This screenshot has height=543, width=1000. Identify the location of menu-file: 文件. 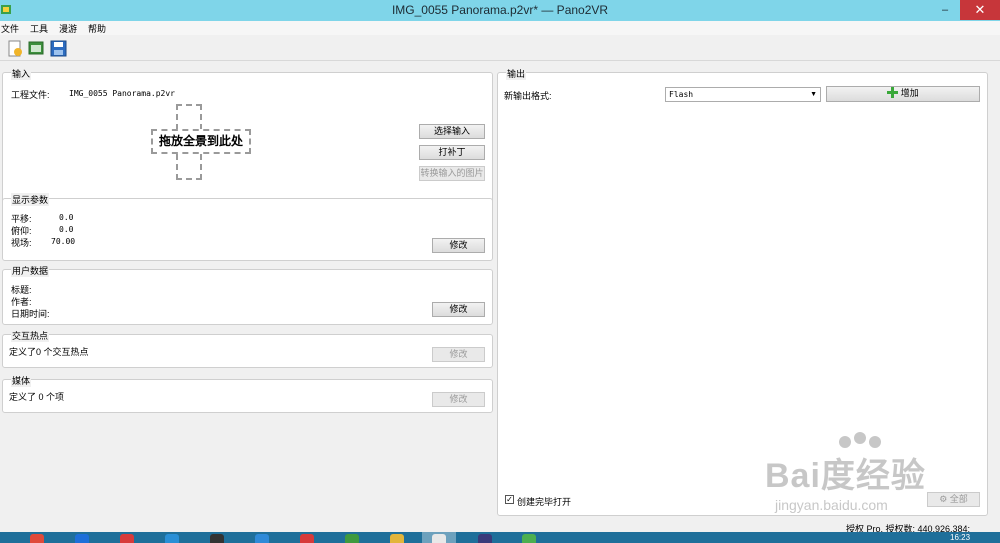
(10, 28).